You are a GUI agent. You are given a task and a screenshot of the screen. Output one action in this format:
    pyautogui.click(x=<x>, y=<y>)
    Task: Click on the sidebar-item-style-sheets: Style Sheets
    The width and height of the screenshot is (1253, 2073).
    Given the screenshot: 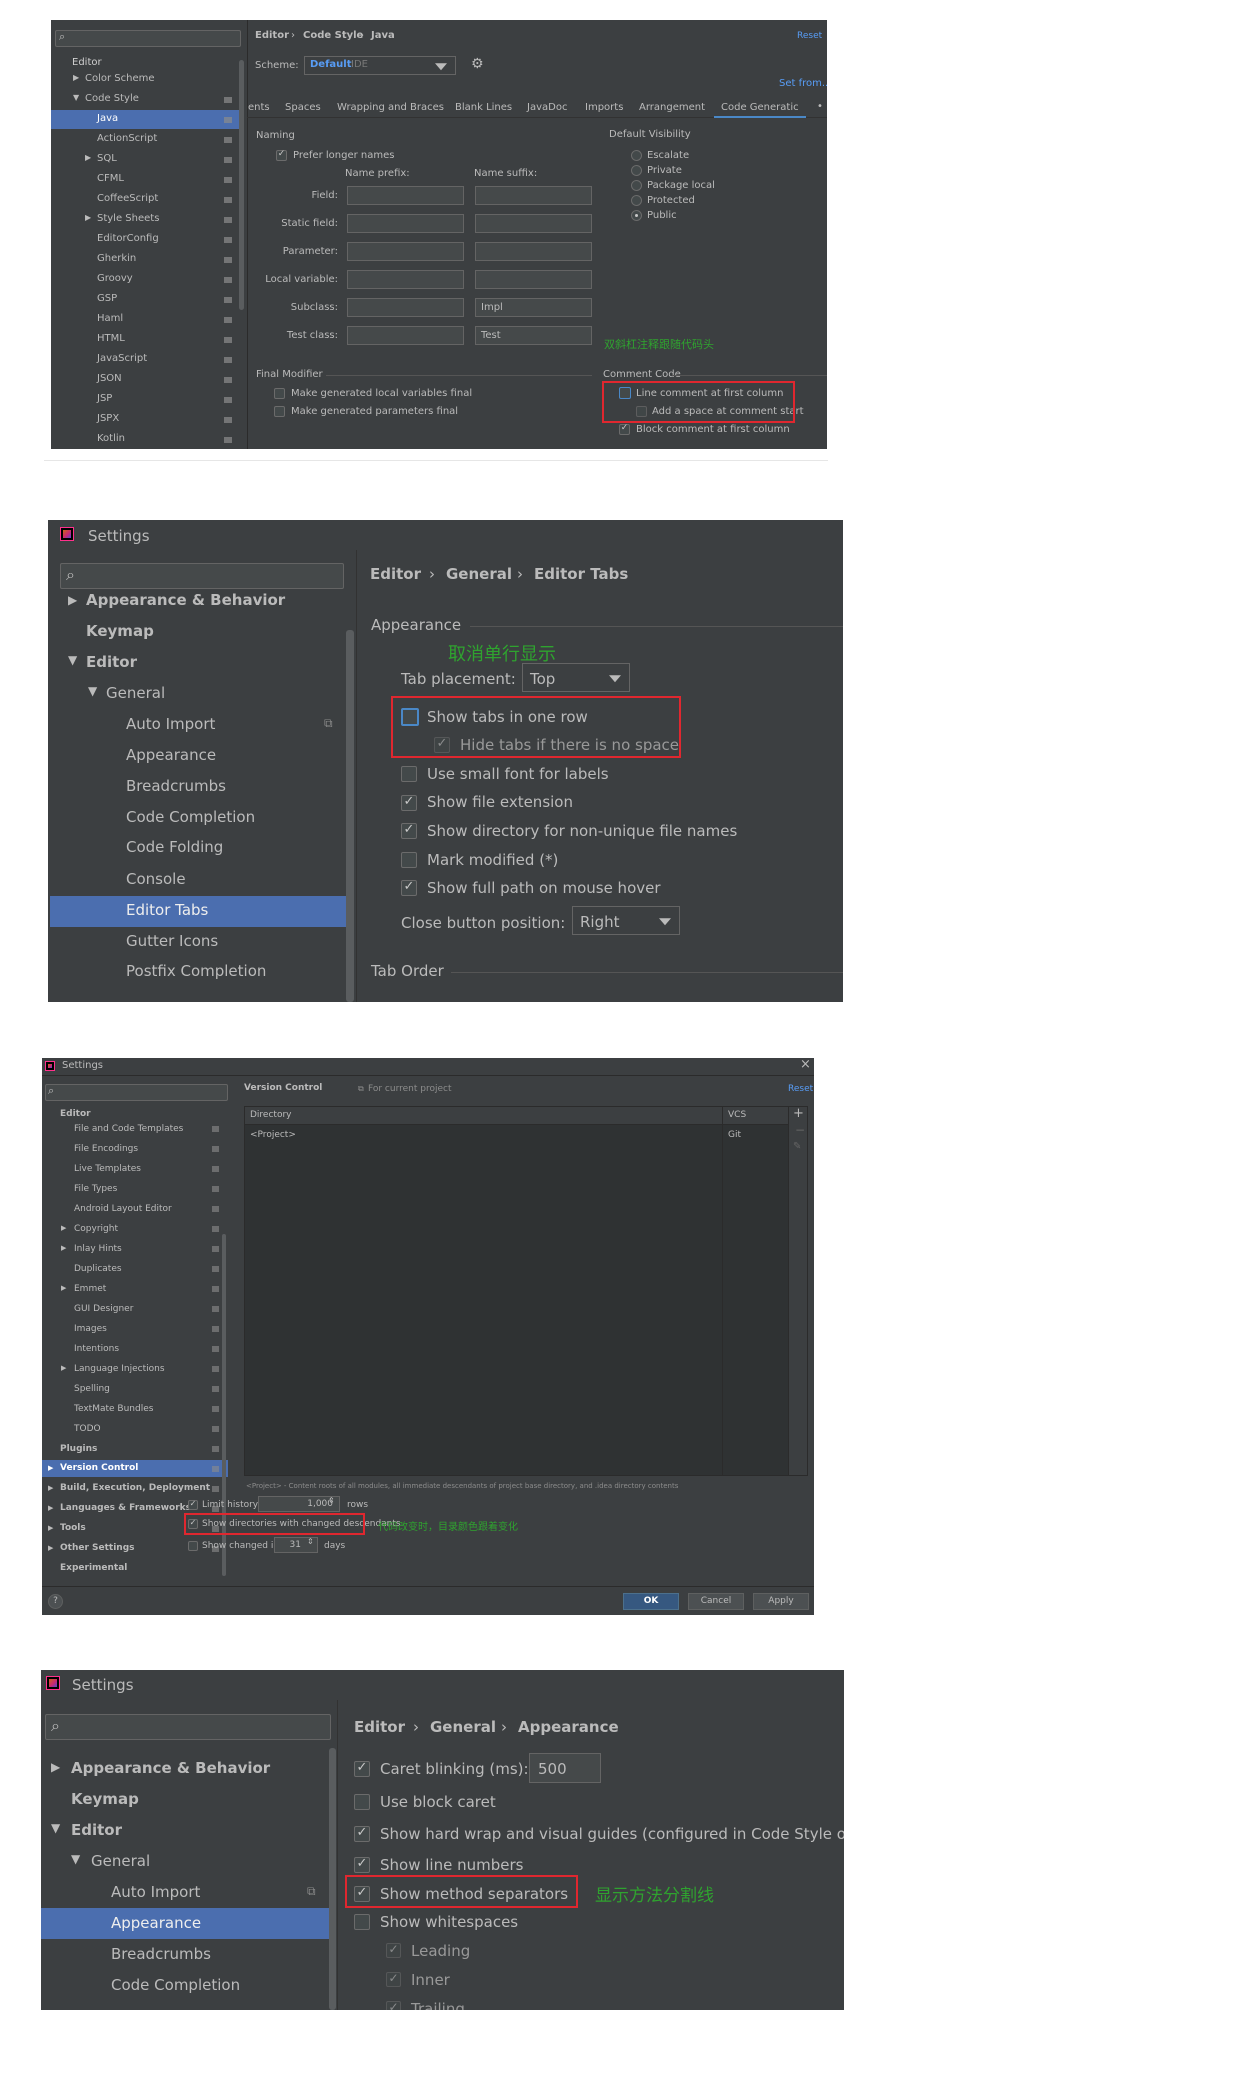 What is the action you would take?
    pyautogui.click(x=128, y=218)
    